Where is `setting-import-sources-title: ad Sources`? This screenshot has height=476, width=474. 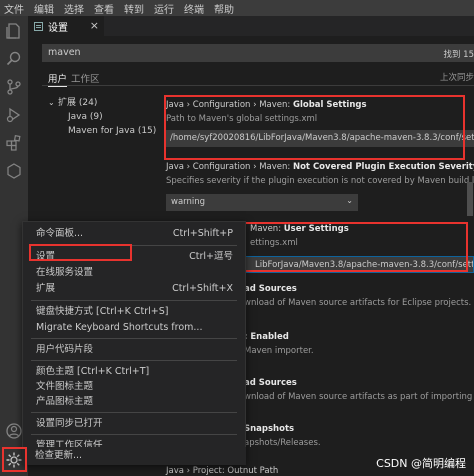
setting-import-sources-title: ad Sources is located at coordinates (270, 383).